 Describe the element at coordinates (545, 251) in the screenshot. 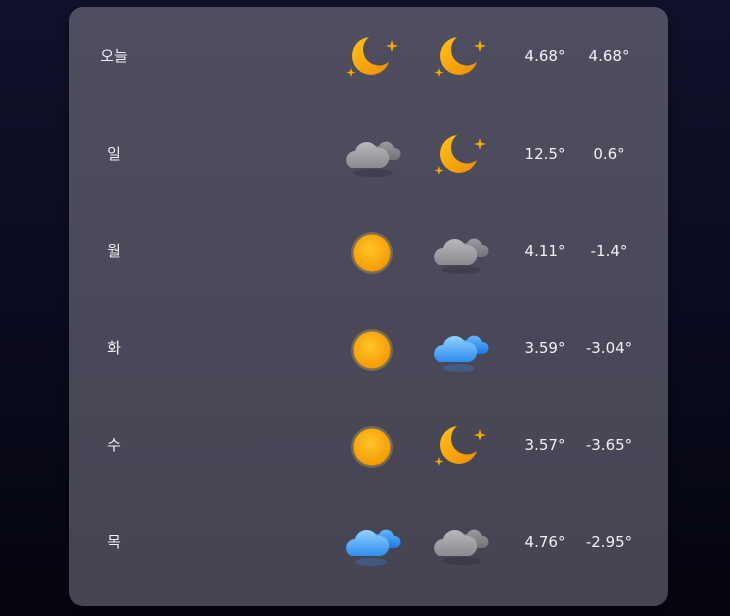

I see `high-temp: 4.11°` at that location.